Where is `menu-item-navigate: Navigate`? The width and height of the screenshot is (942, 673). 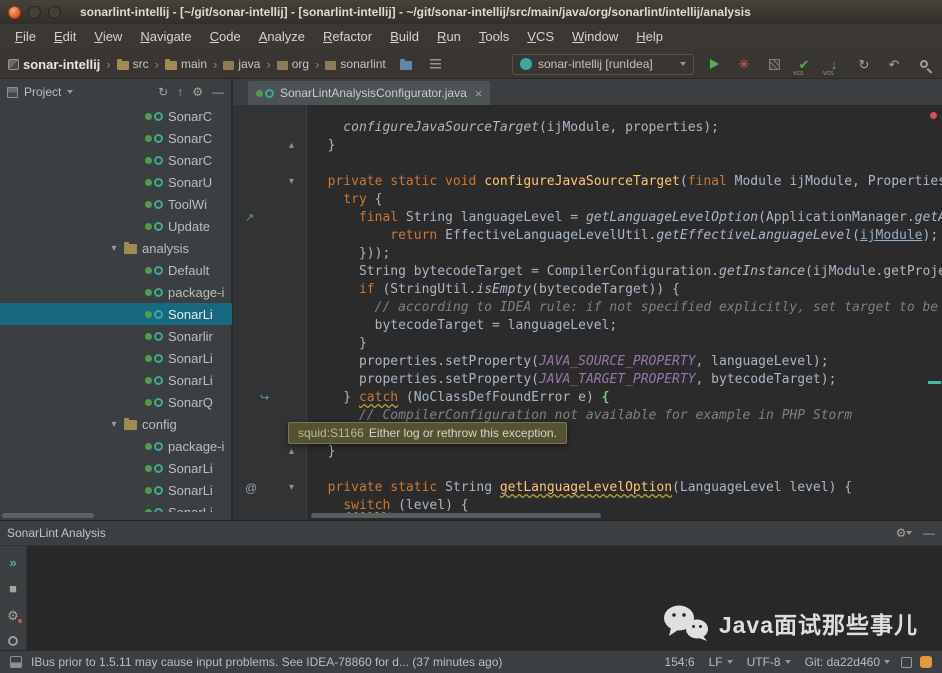
menu-item-navigate: Navigate is located at coordinates (165, 37).